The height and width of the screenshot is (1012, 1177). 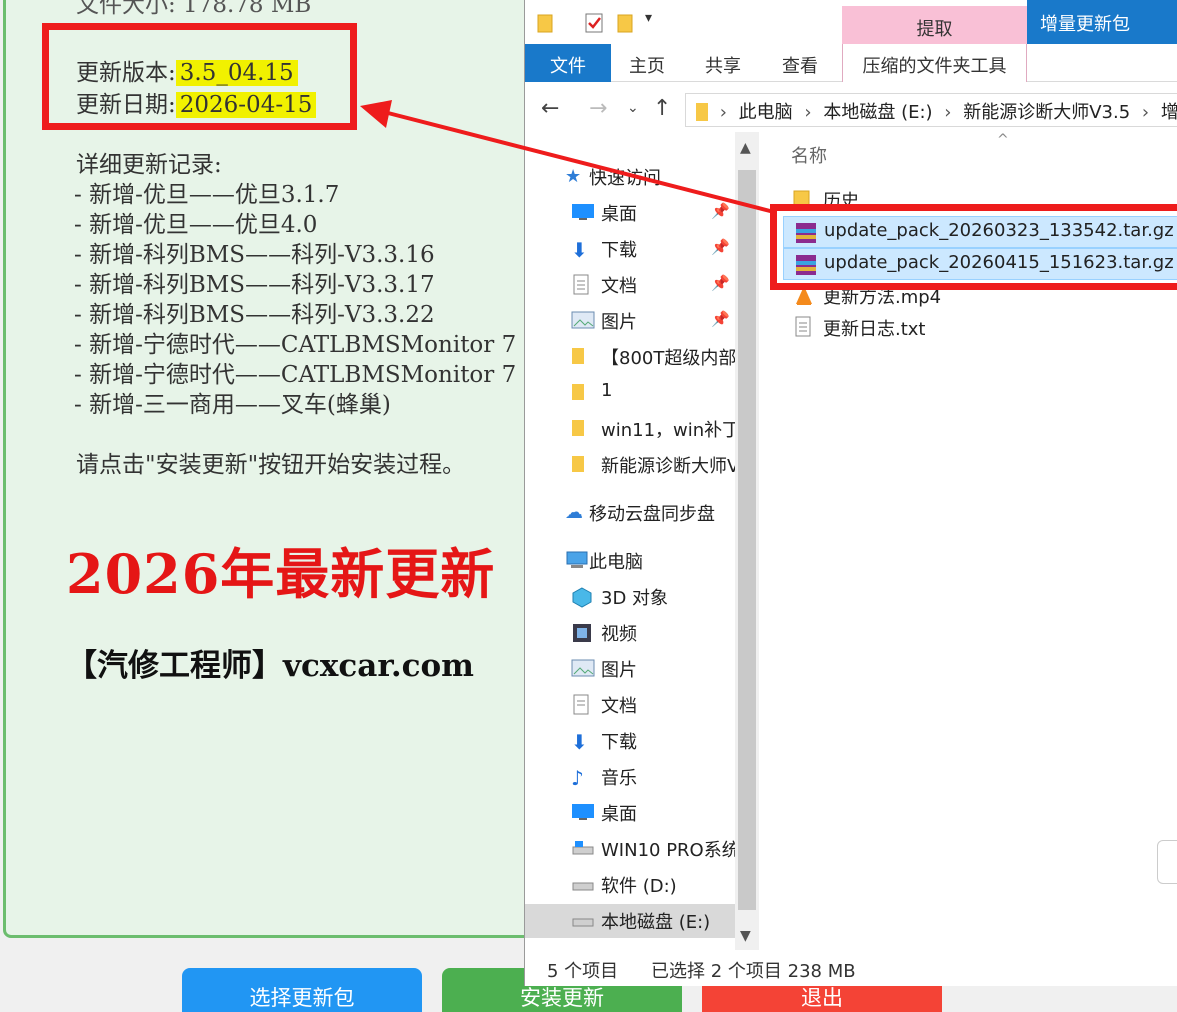 What do you see at coordinates (196, 225) in the screenshot?
I see `changelog-item: - 新增-优旦——优旦4.0` at bounding box center [196, 225].